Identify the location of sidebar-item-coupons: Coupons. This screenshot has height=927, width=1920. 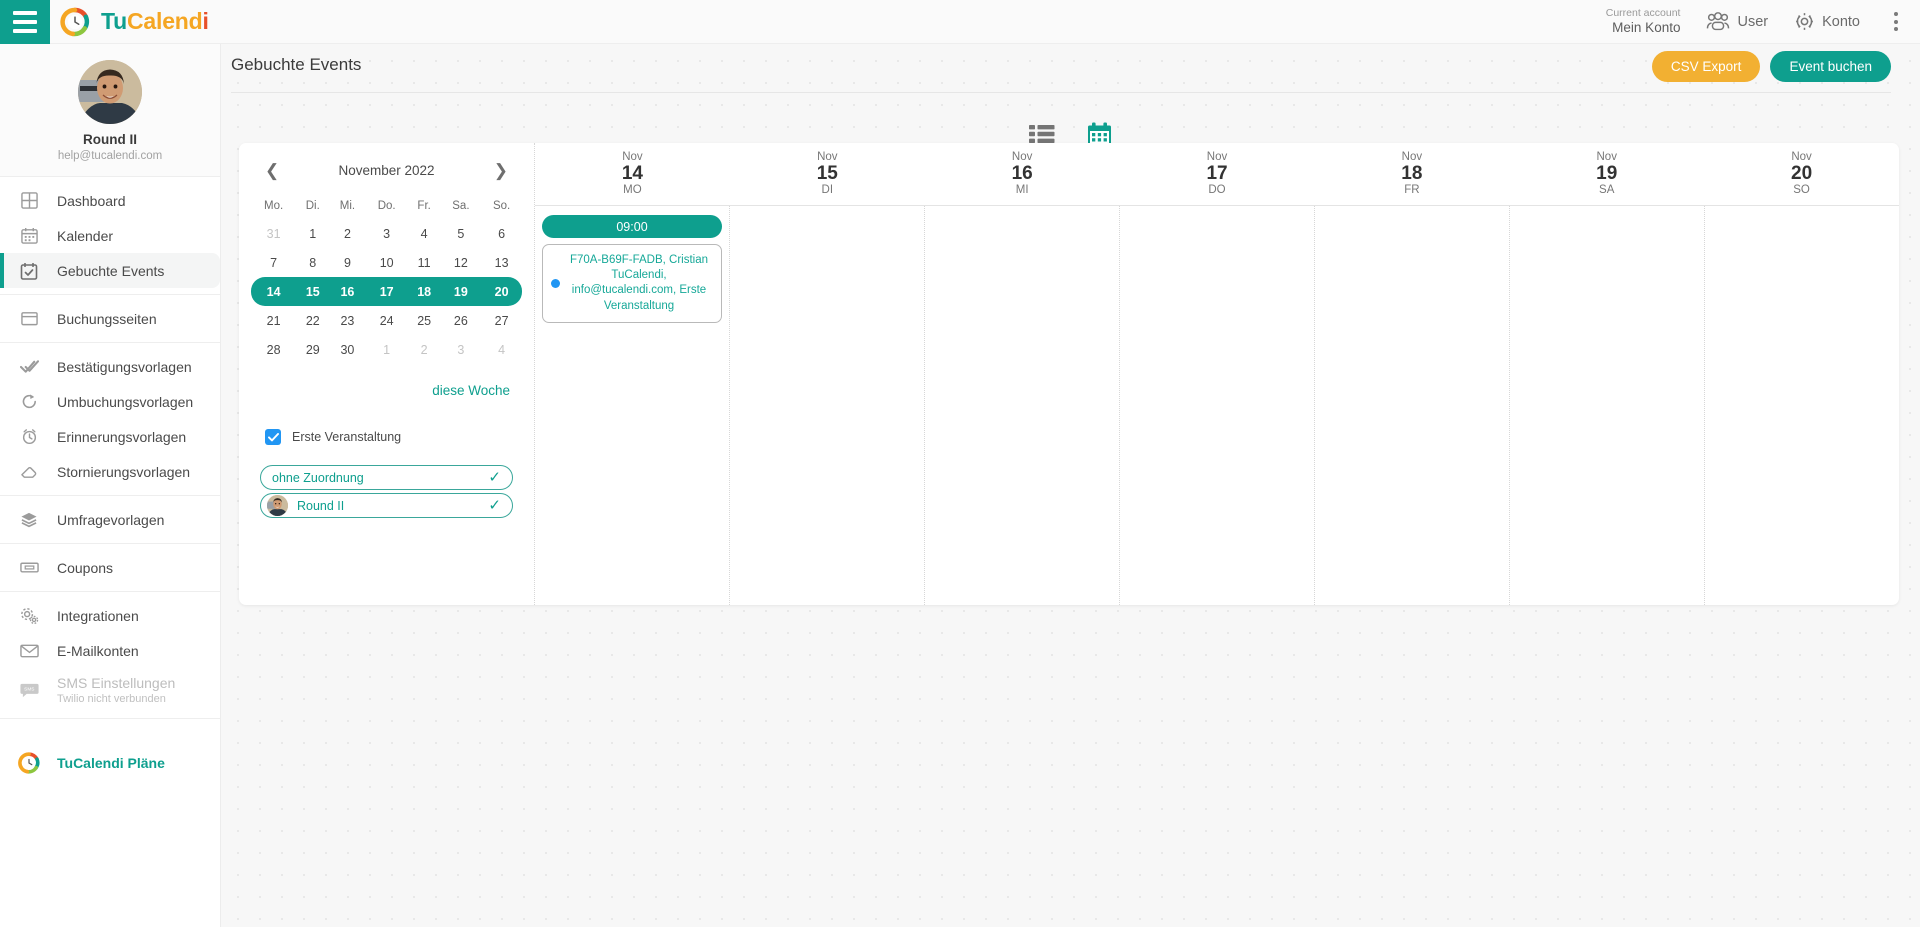
(110, 567).